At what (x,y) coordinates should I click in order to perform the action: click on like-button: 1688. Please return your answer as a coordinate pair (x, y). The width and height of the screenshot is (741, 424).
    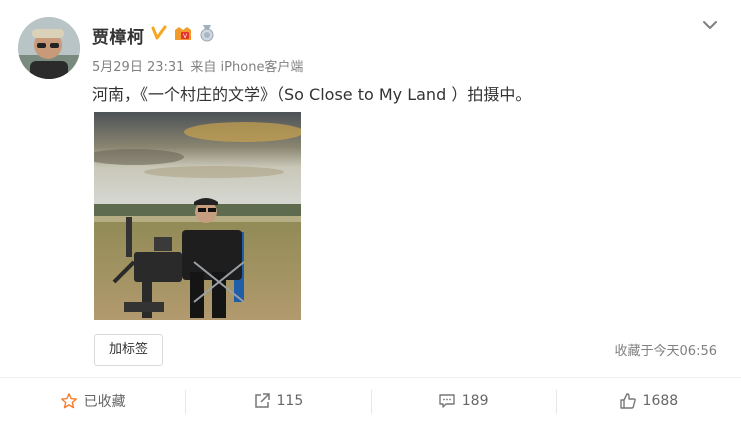
    Looking at the image, I should click on (648, 401).